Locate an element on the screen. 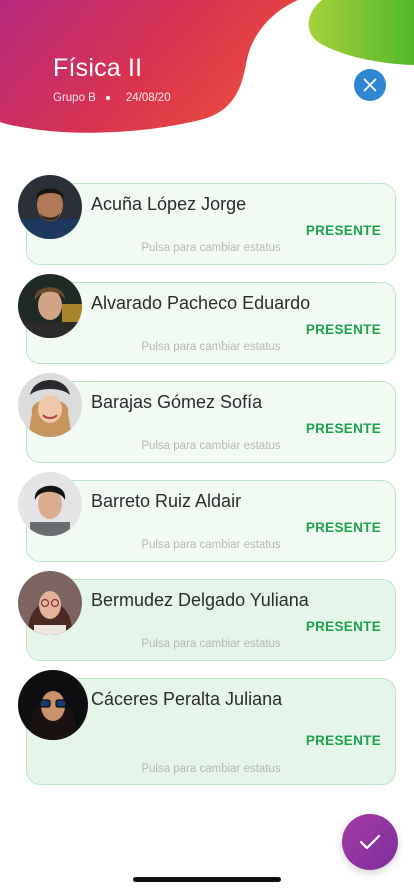 The width and height of the screenshot is (414, 896). group-label: Grupo B is located at coordinates (74, 98).